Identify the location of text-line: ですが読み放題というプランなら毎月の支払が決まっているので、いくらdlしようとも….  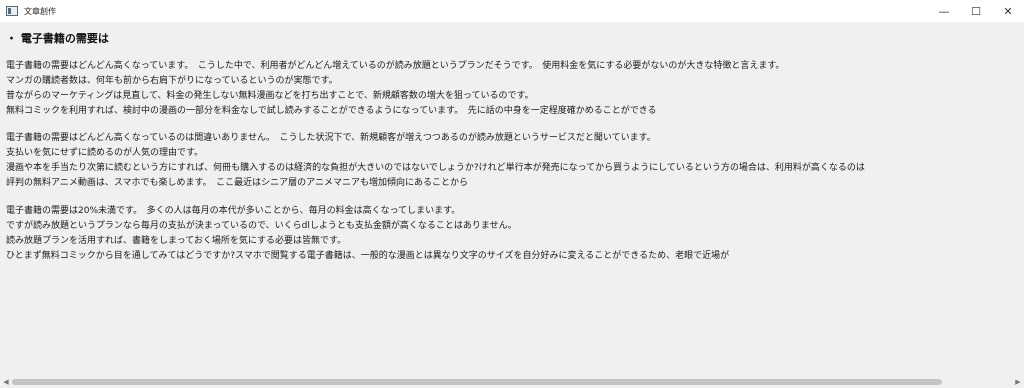
(261, 226).